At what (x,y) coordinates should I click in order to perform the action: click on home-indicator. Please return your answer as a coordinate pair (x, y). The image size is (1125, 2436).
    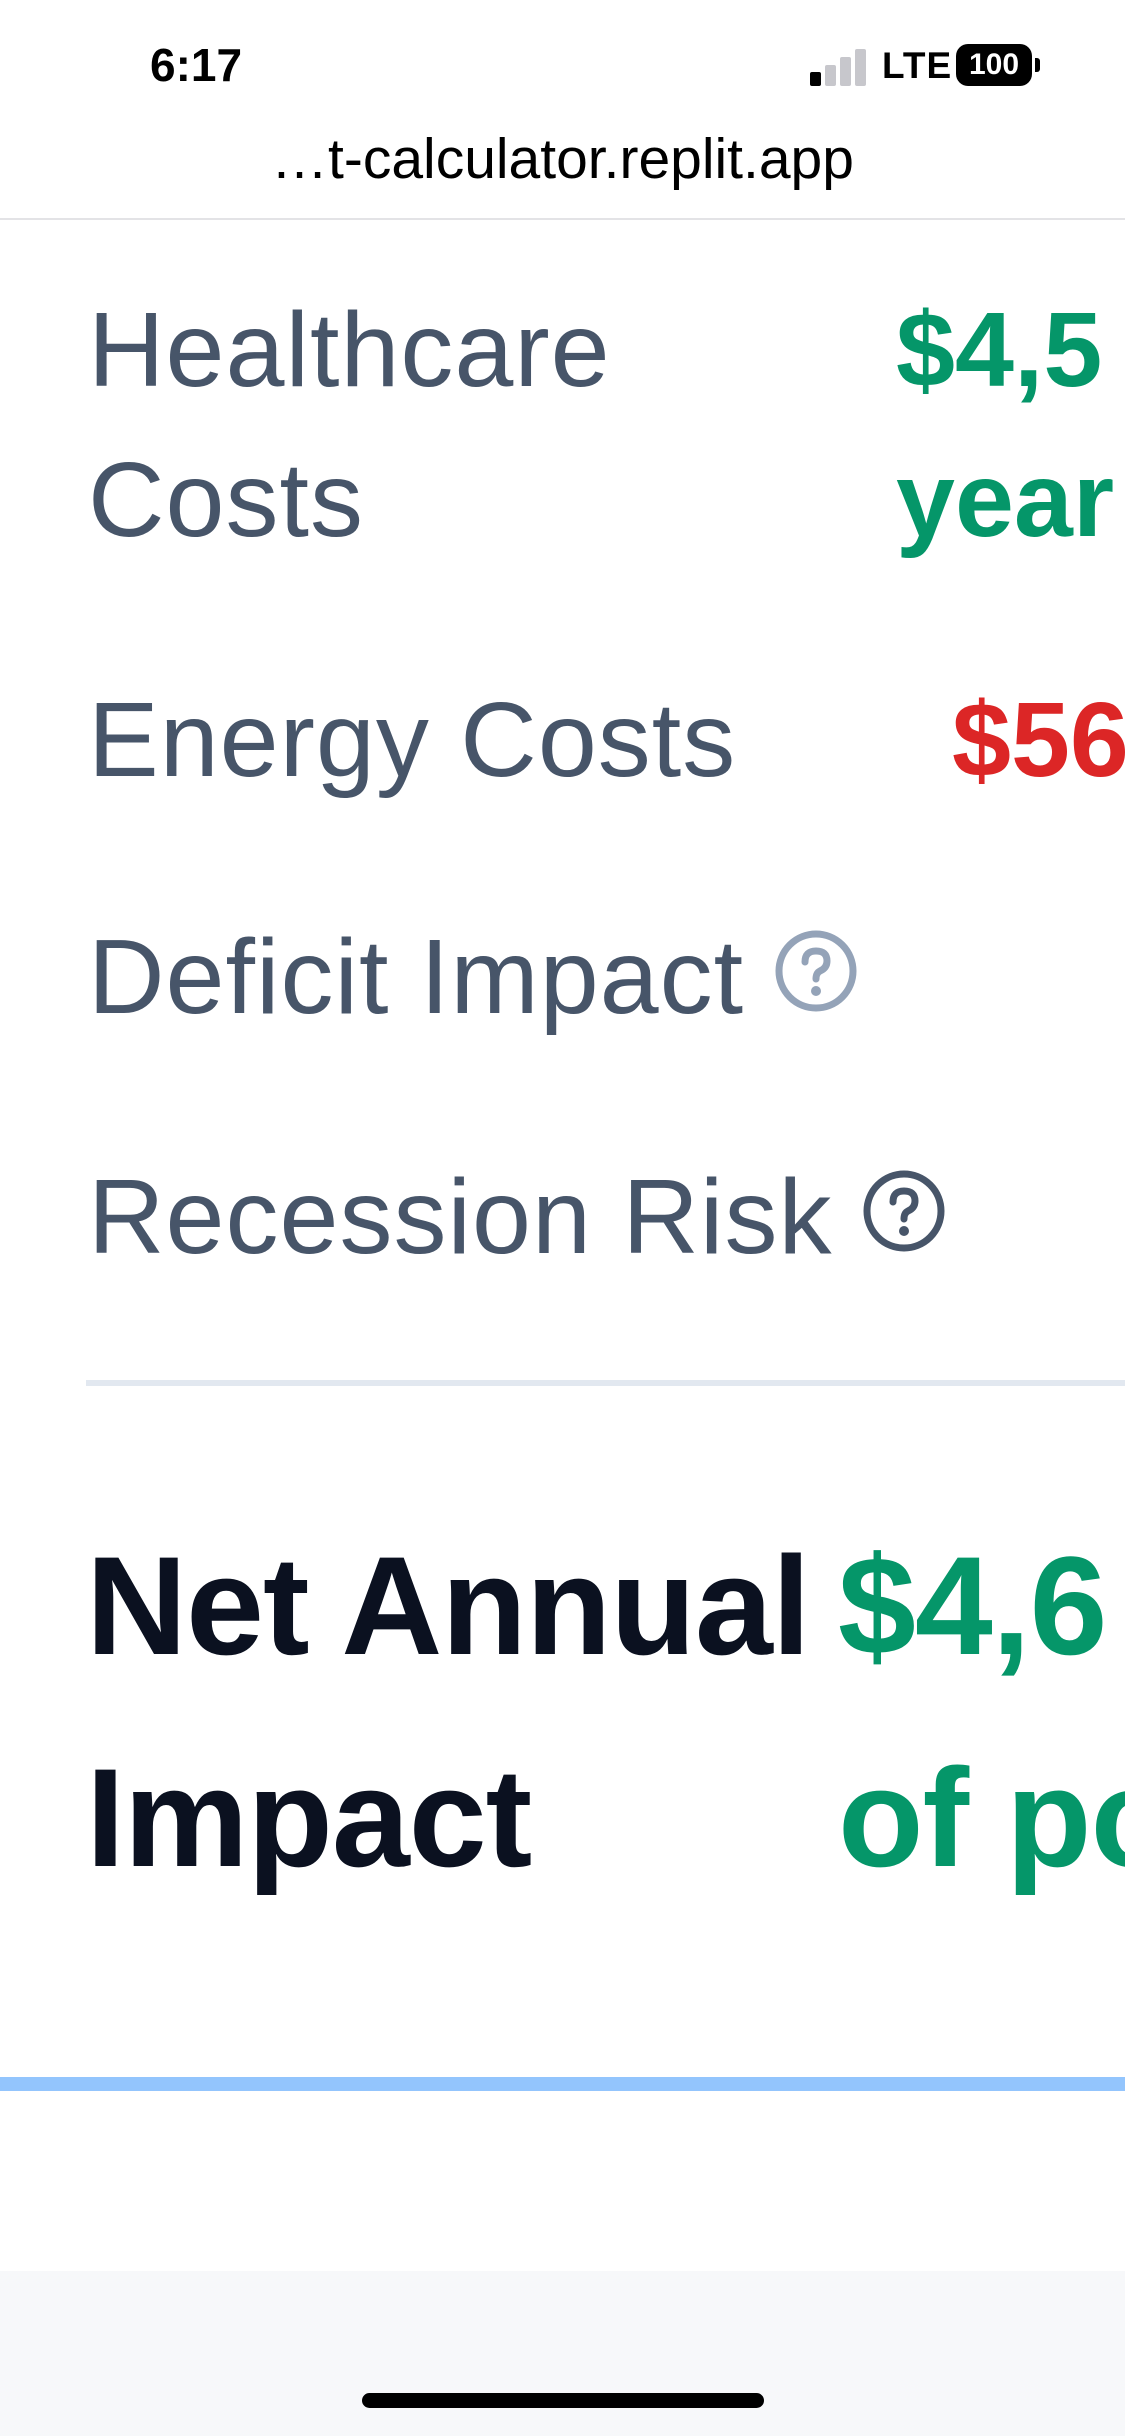
    Looking at the image, I should click on (563, 2400).